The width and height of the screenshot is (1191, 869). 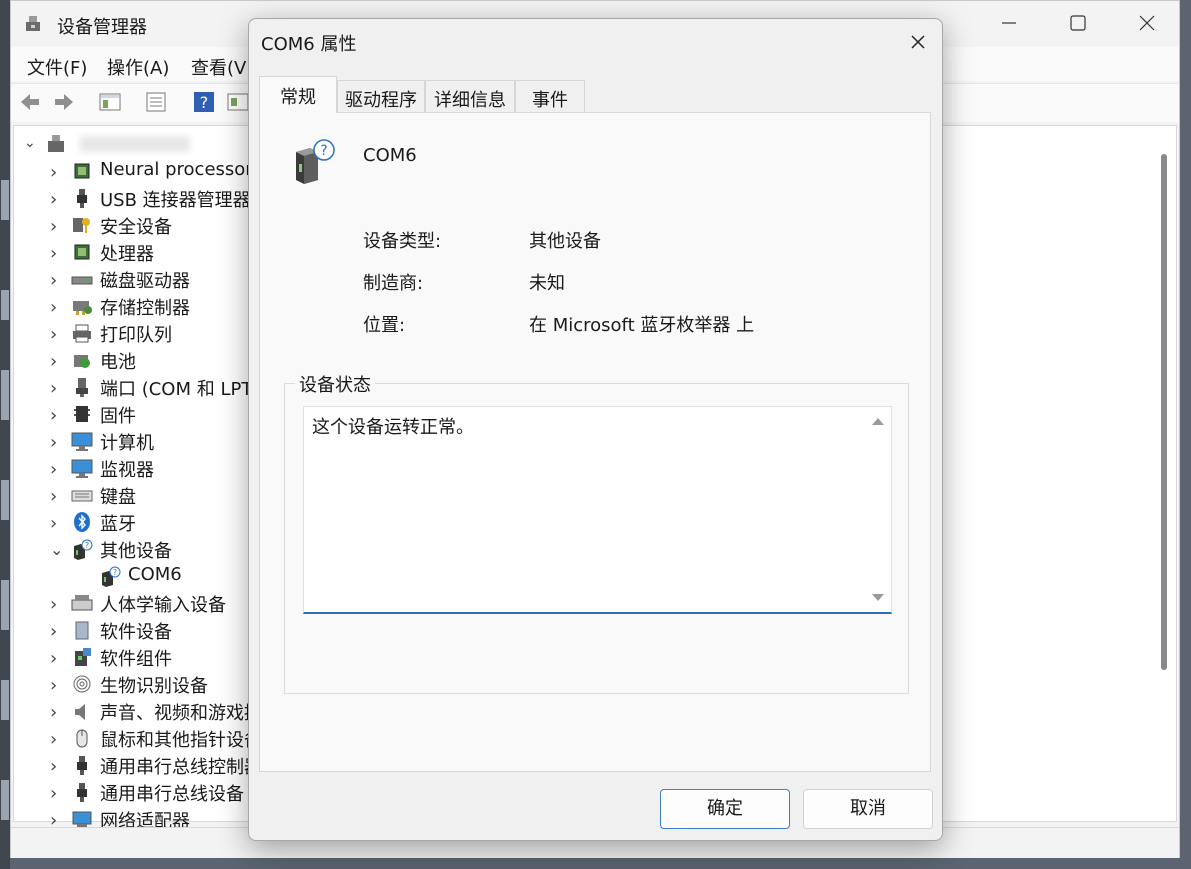 I want to click on printer-icon, so click(x=82, y=333).